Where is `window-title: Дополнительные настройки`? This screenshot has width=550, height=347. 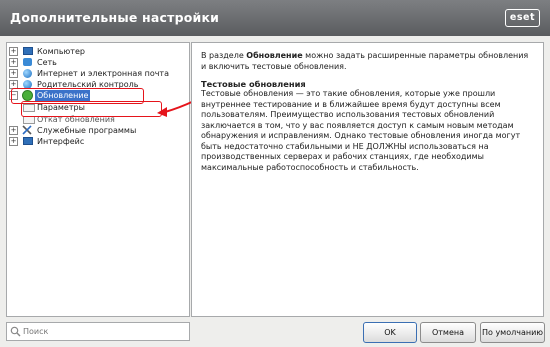
window-title: Дополнительные настройки is located at coordinates (115, 17).